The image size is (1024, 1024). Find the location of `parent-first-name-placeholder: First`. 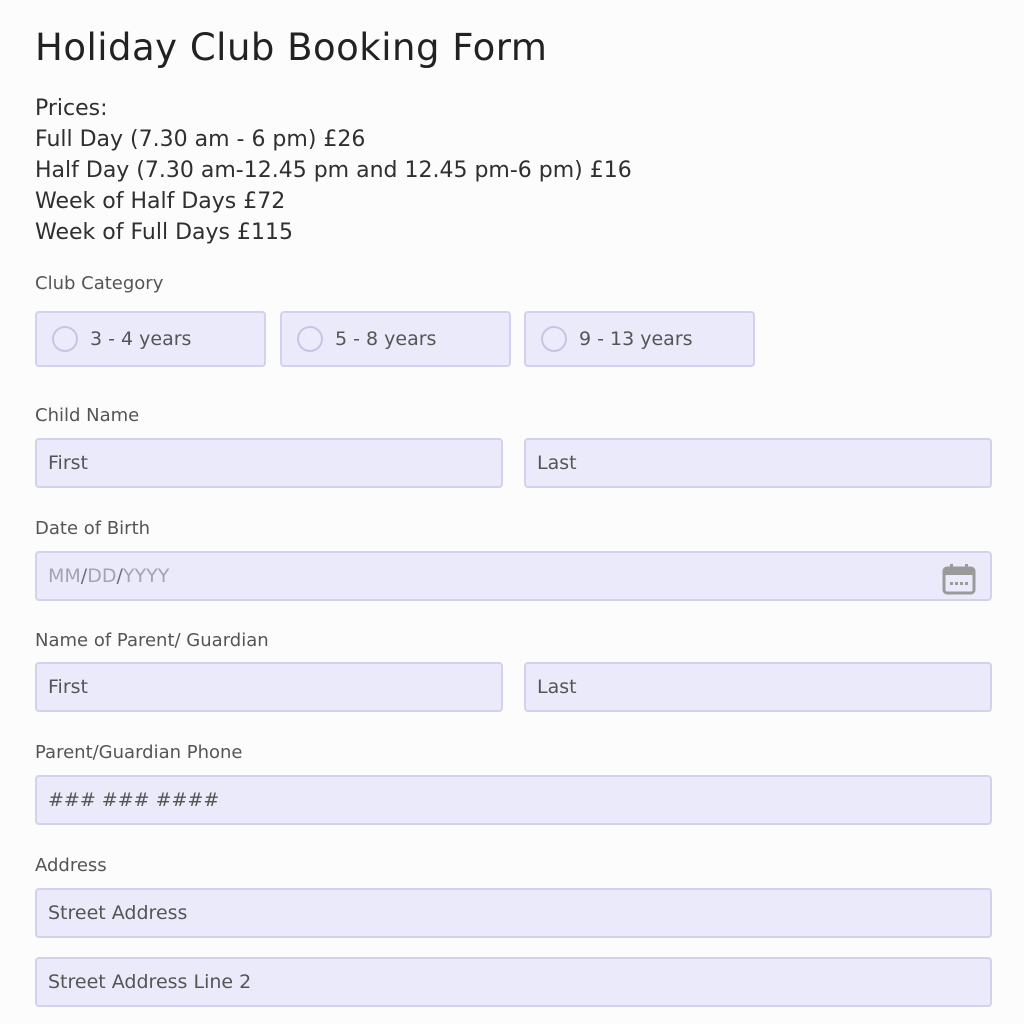

parent-first-name-placeholder: First is located at coordinates (68, 687).